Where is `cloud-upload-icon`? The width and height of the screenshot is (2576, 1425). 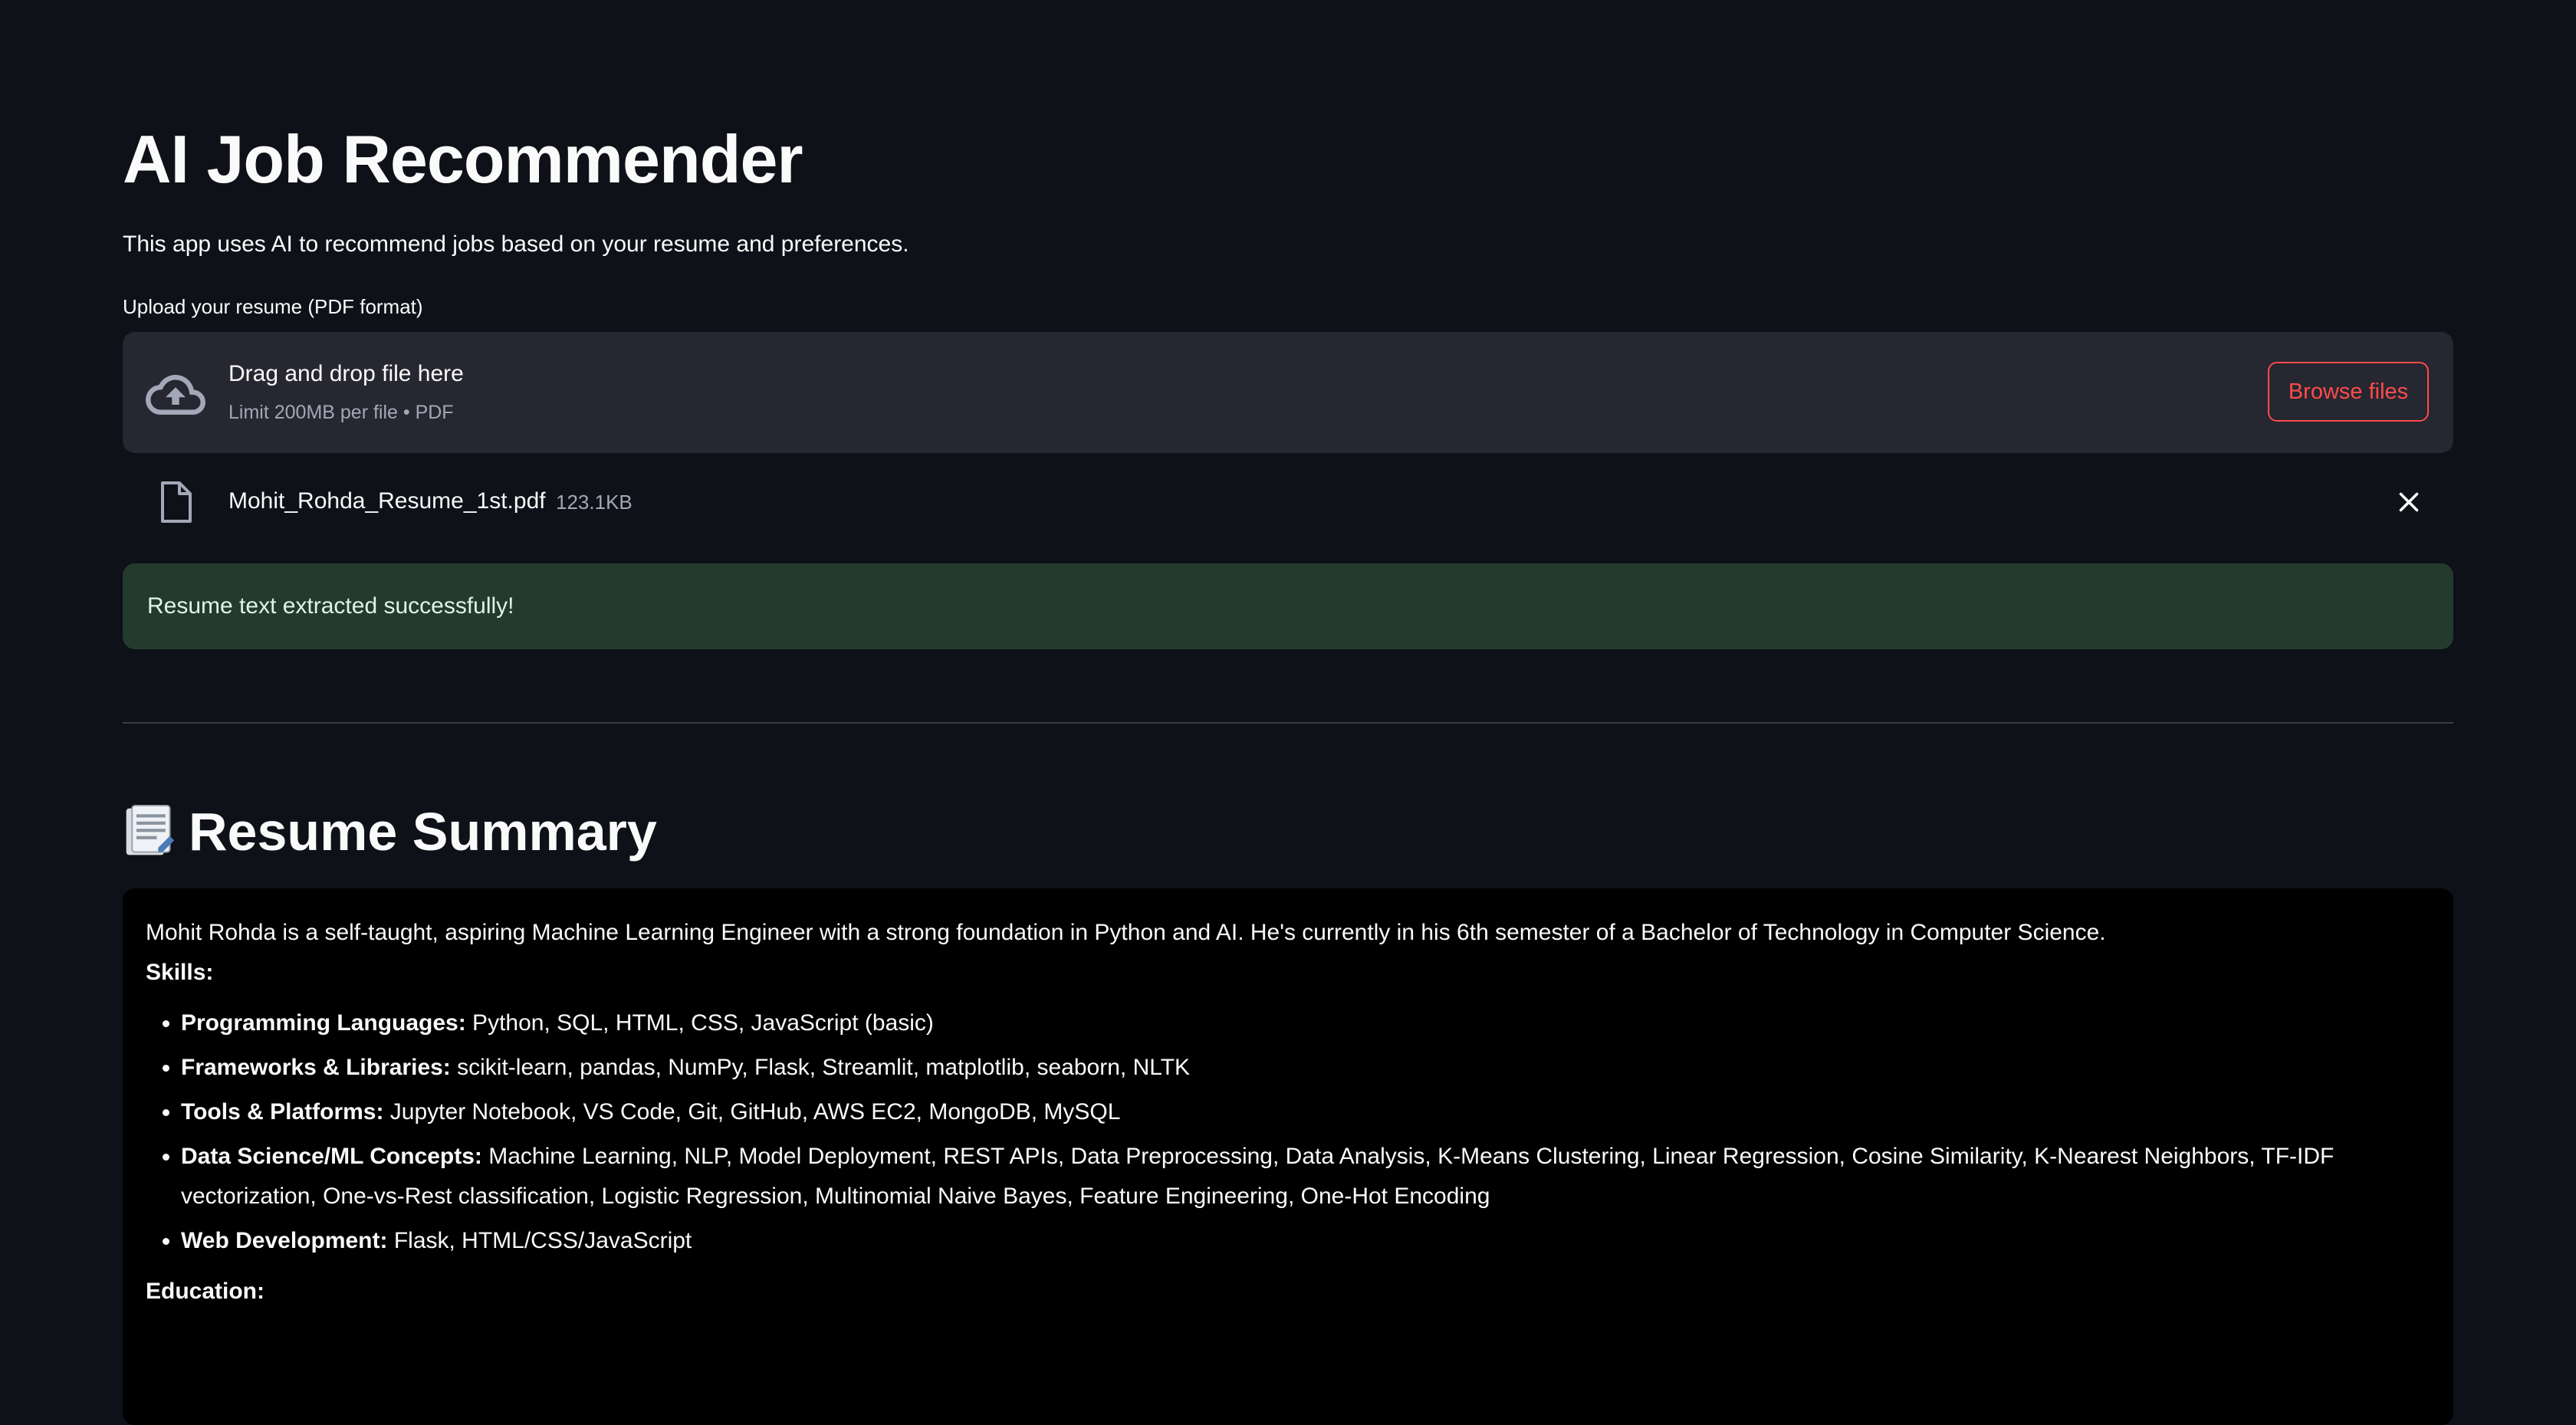 cloud-upload-icon is located at coordinates (176, 395).